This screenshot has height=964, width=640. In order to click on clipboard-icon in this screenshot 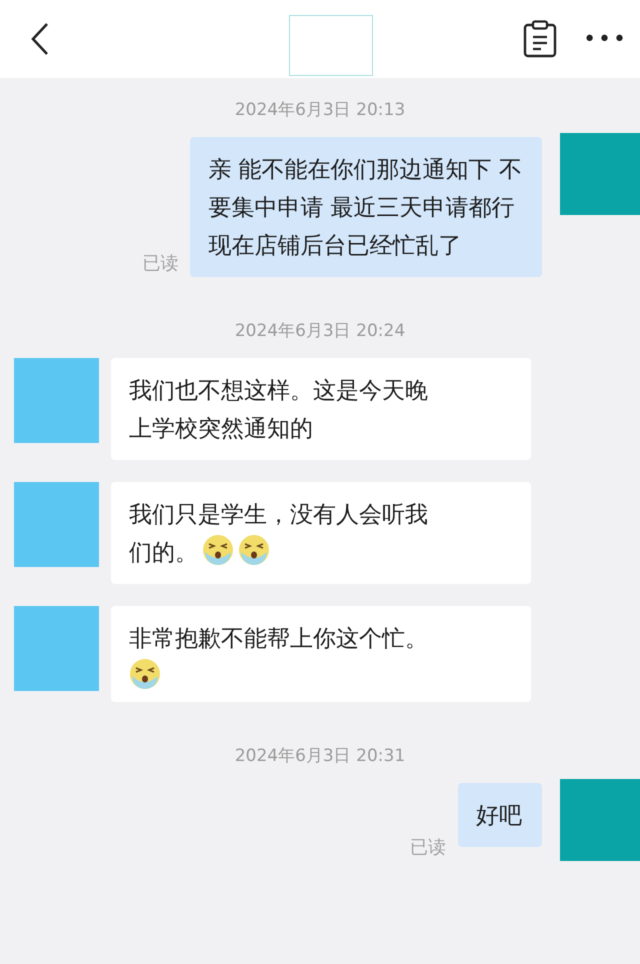, I will do `click(540, 39)`.